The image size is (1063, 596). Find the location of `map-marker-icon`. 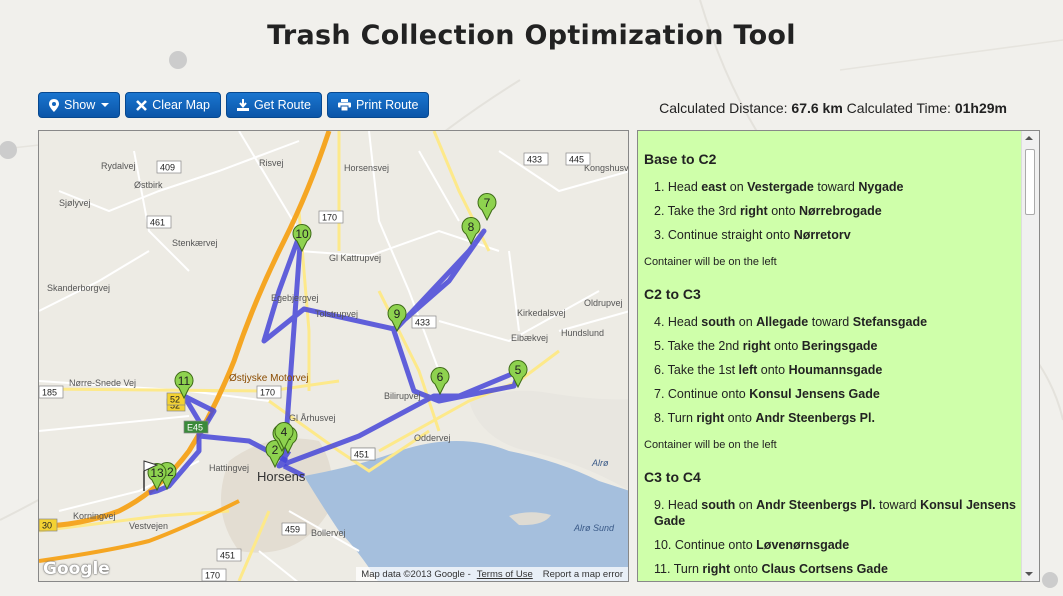

map-marker-icon is located at coordinates (54, 105).